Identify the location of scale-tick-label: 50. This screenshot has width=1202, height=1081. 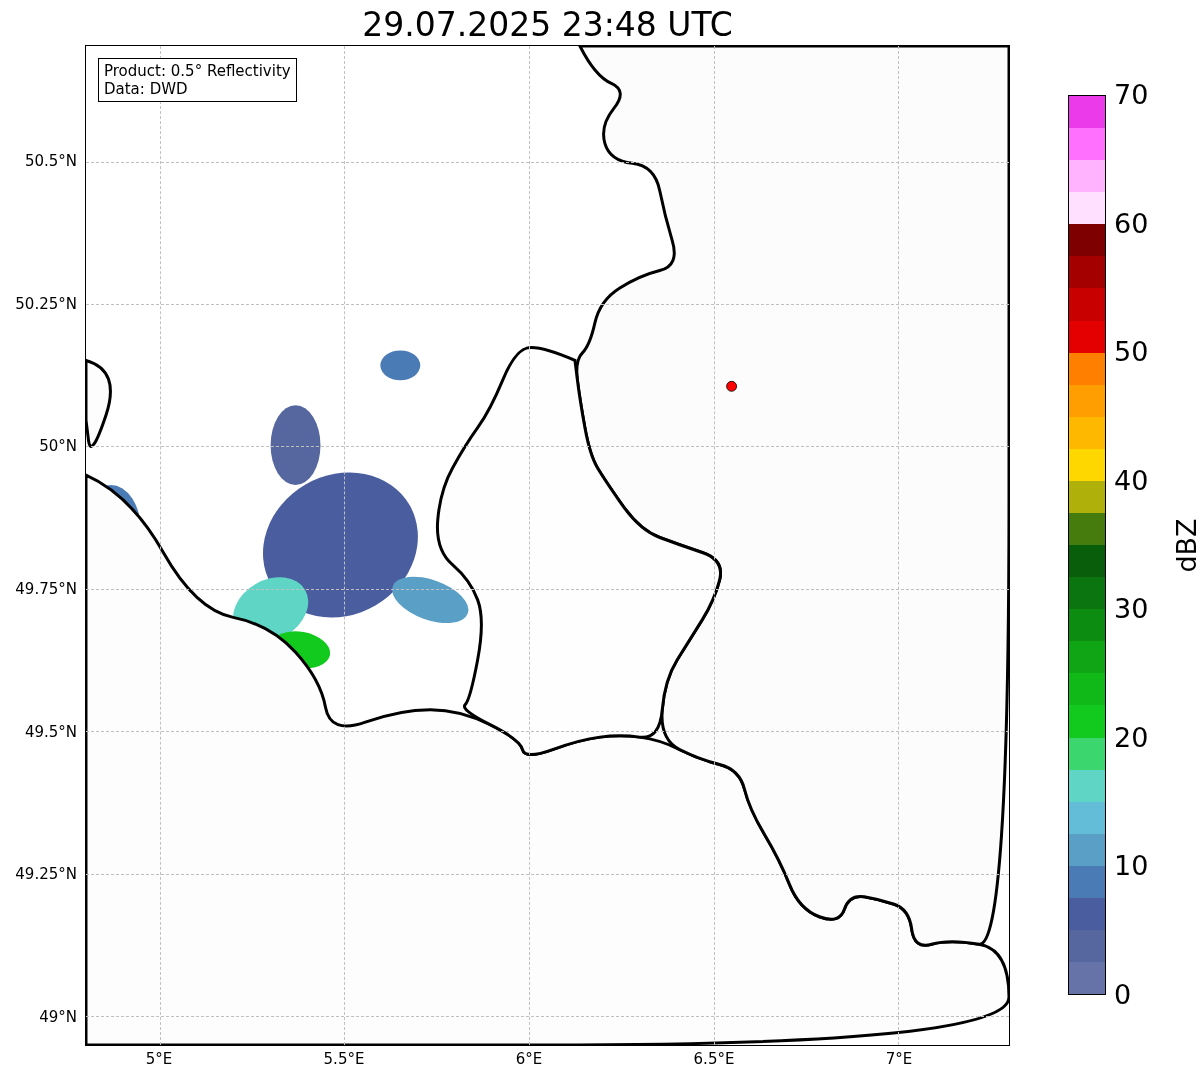
(1131, 352).